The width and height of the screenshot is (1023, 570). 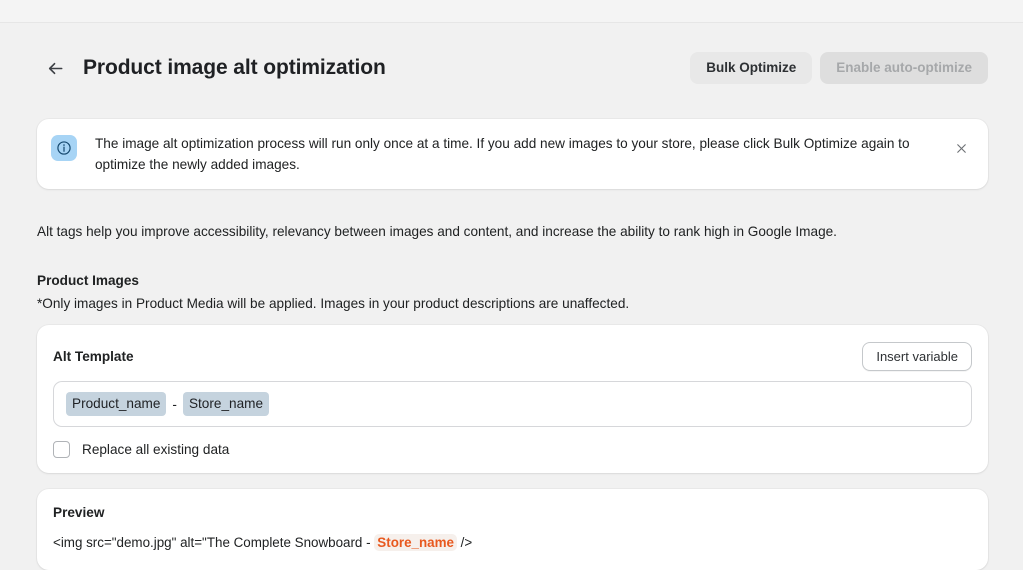 What do you see at coordinates (512, 356) in the screenshot?
I see `alt-template-card-header: Alt Template Insert variable` at bounding box center [512, 356].